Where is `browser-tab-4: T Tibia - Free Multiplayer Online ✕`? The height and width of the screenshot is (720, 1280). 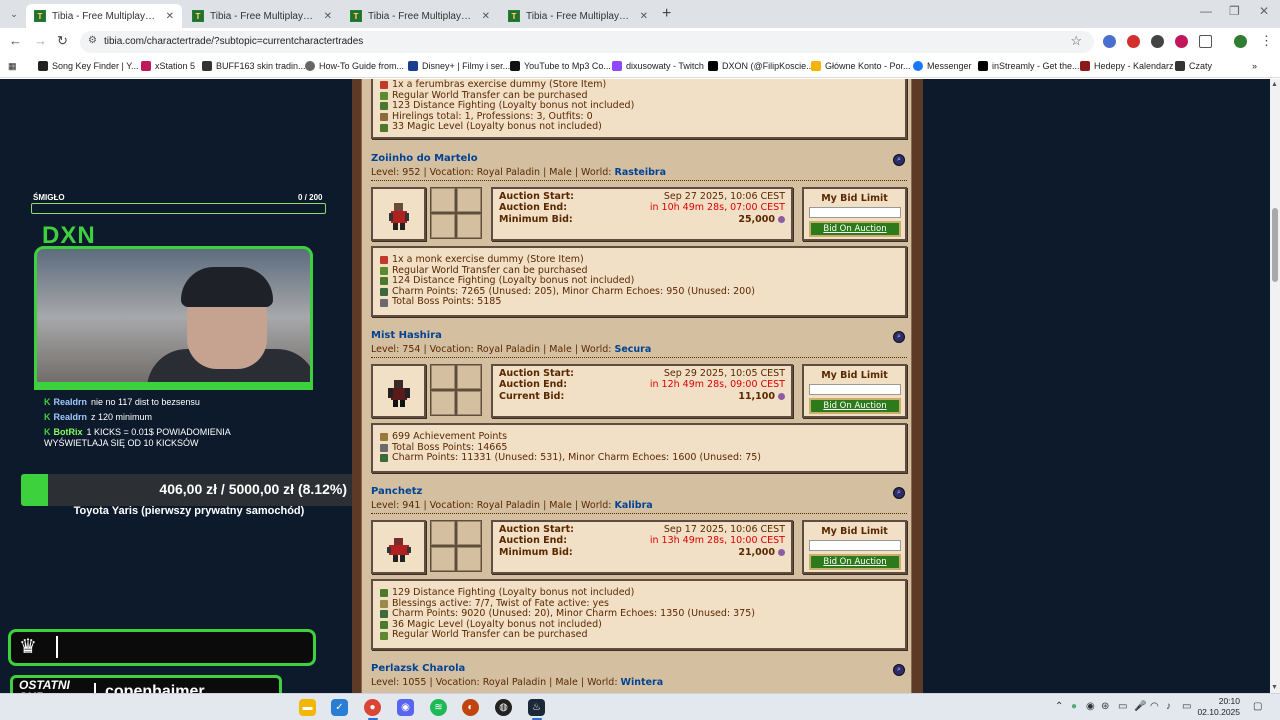
browser-tab-4: T Tibia - Free Multiplayer Online ✕ is located at coordinates (578, 16).